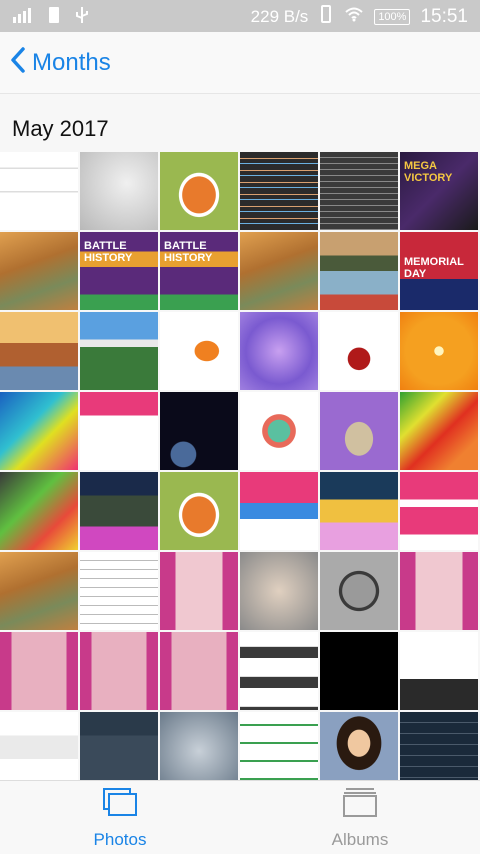  I want to click on albums-icon, so click(360, 804).